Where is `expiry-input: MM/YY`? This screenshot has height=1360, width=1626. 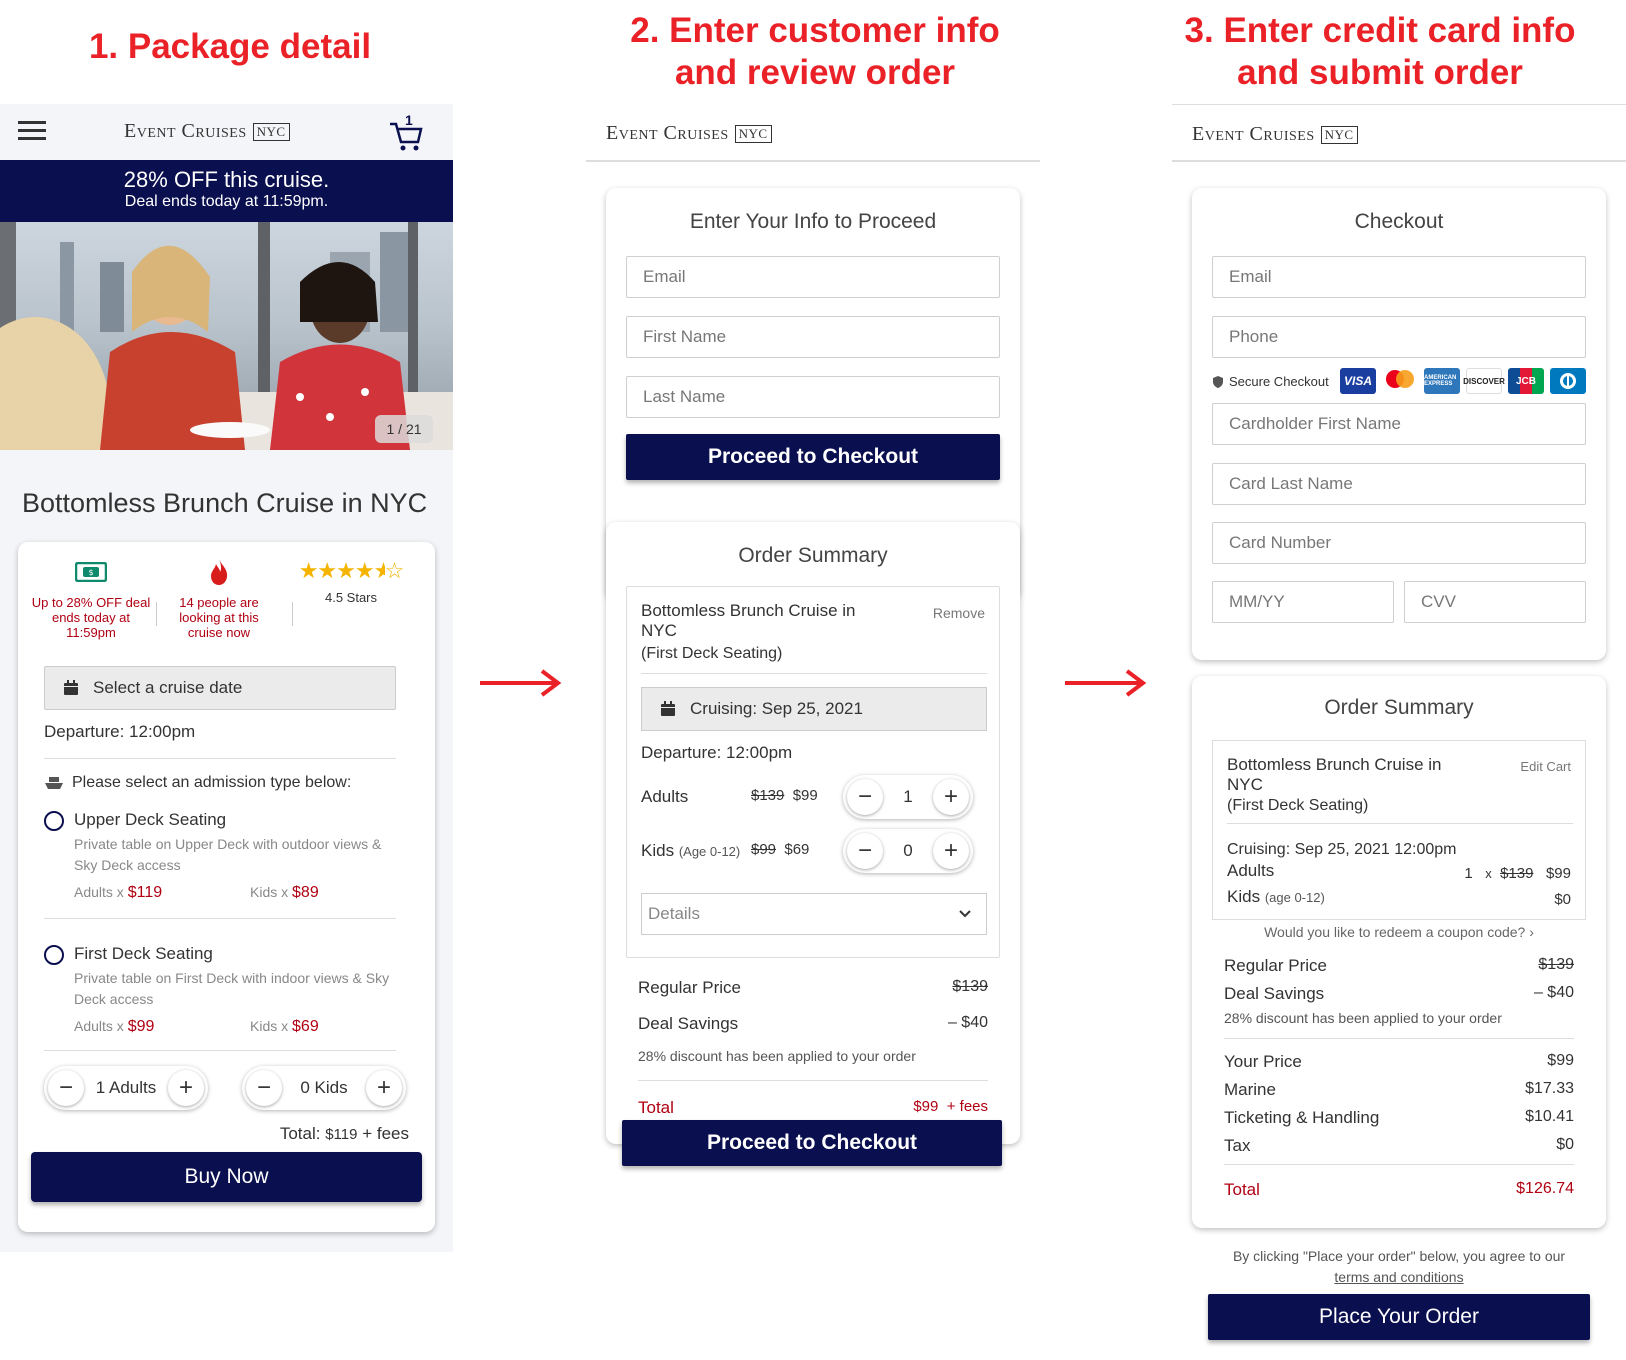
expiry-input: MM/YY is located at coordinates (1303, 602).